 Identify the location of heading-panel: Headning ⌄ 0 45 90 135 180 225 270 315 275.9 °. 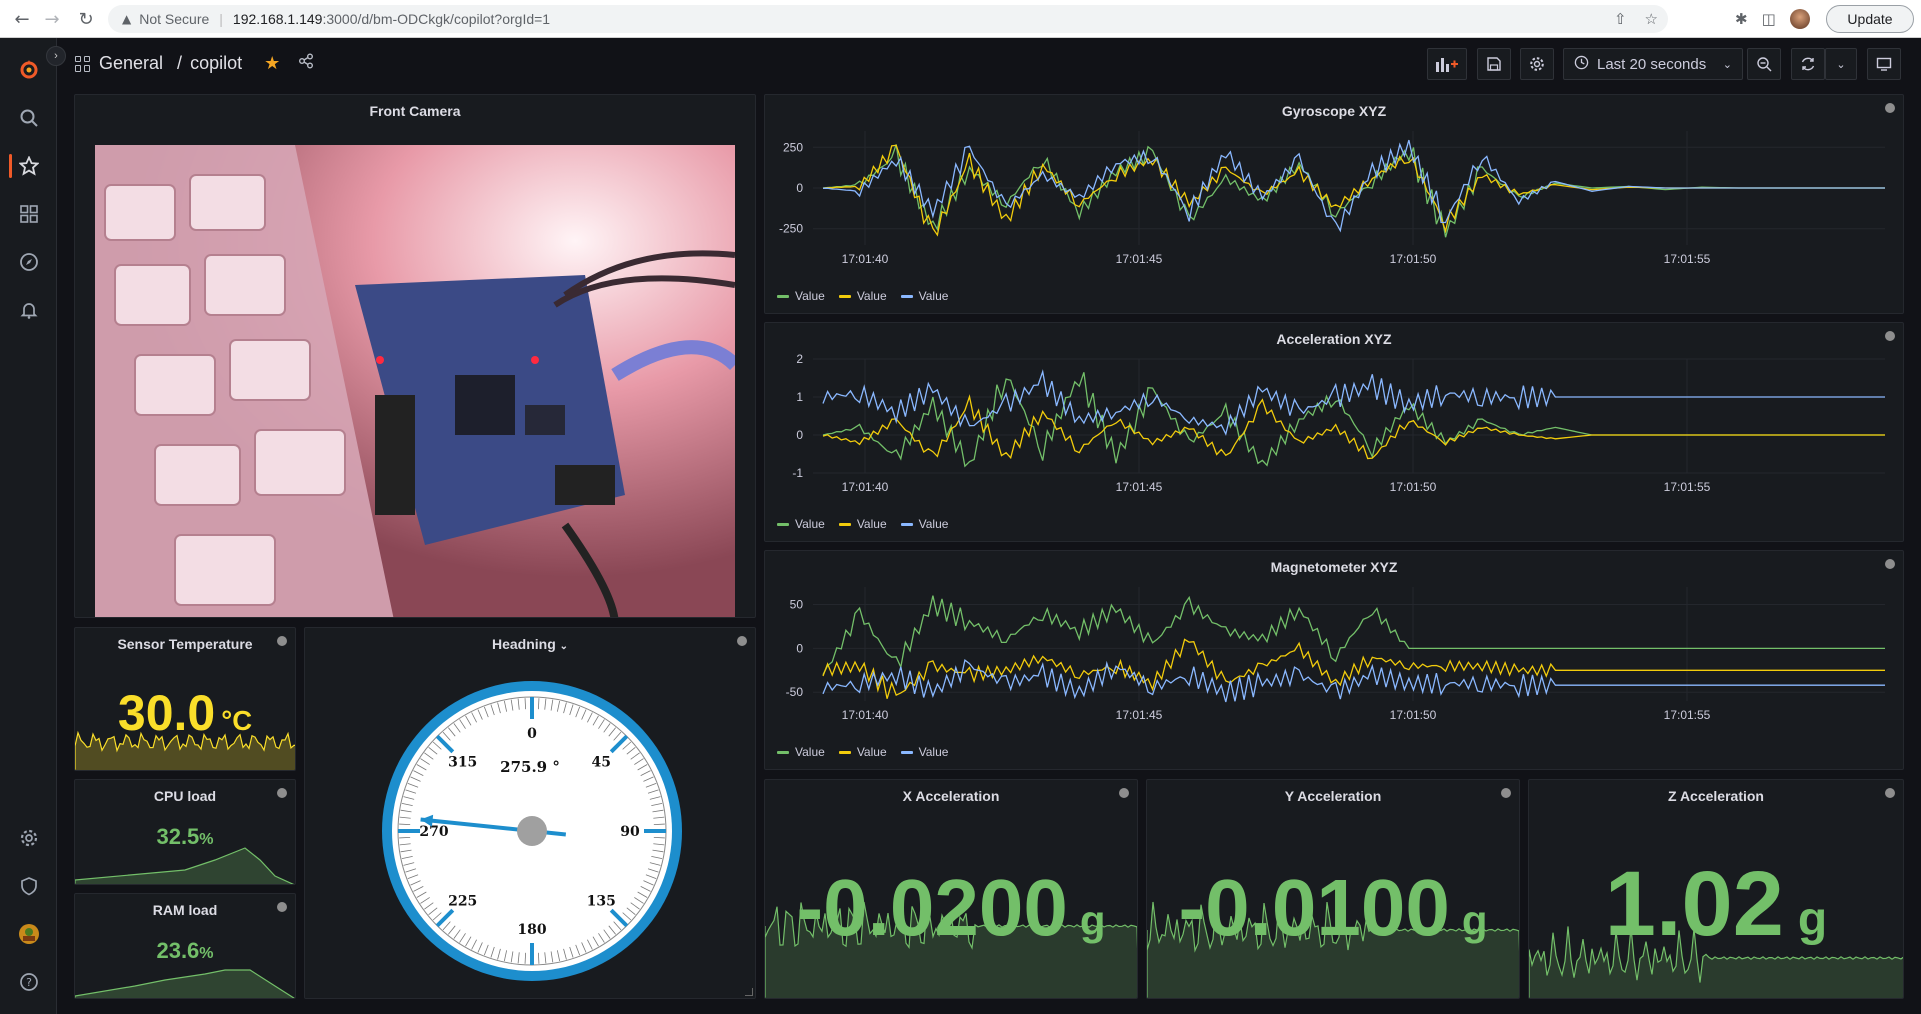
(530, 813).